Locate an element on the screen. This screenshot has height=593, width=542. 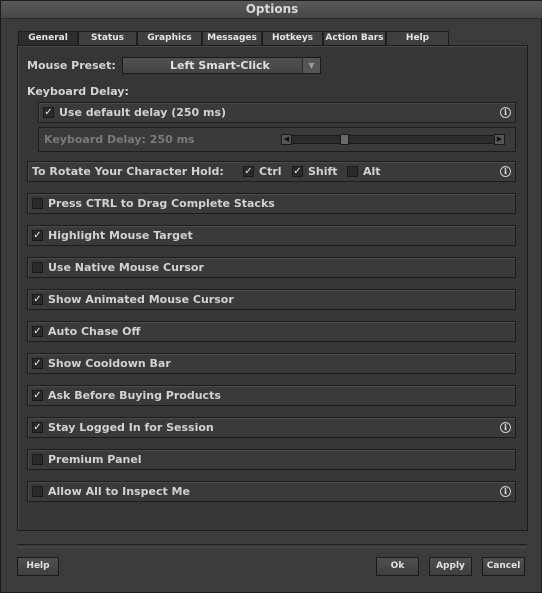
keyboard-delay-slider-label: Keyboard Delay: 250 ms is located at coordinates (119, 139).